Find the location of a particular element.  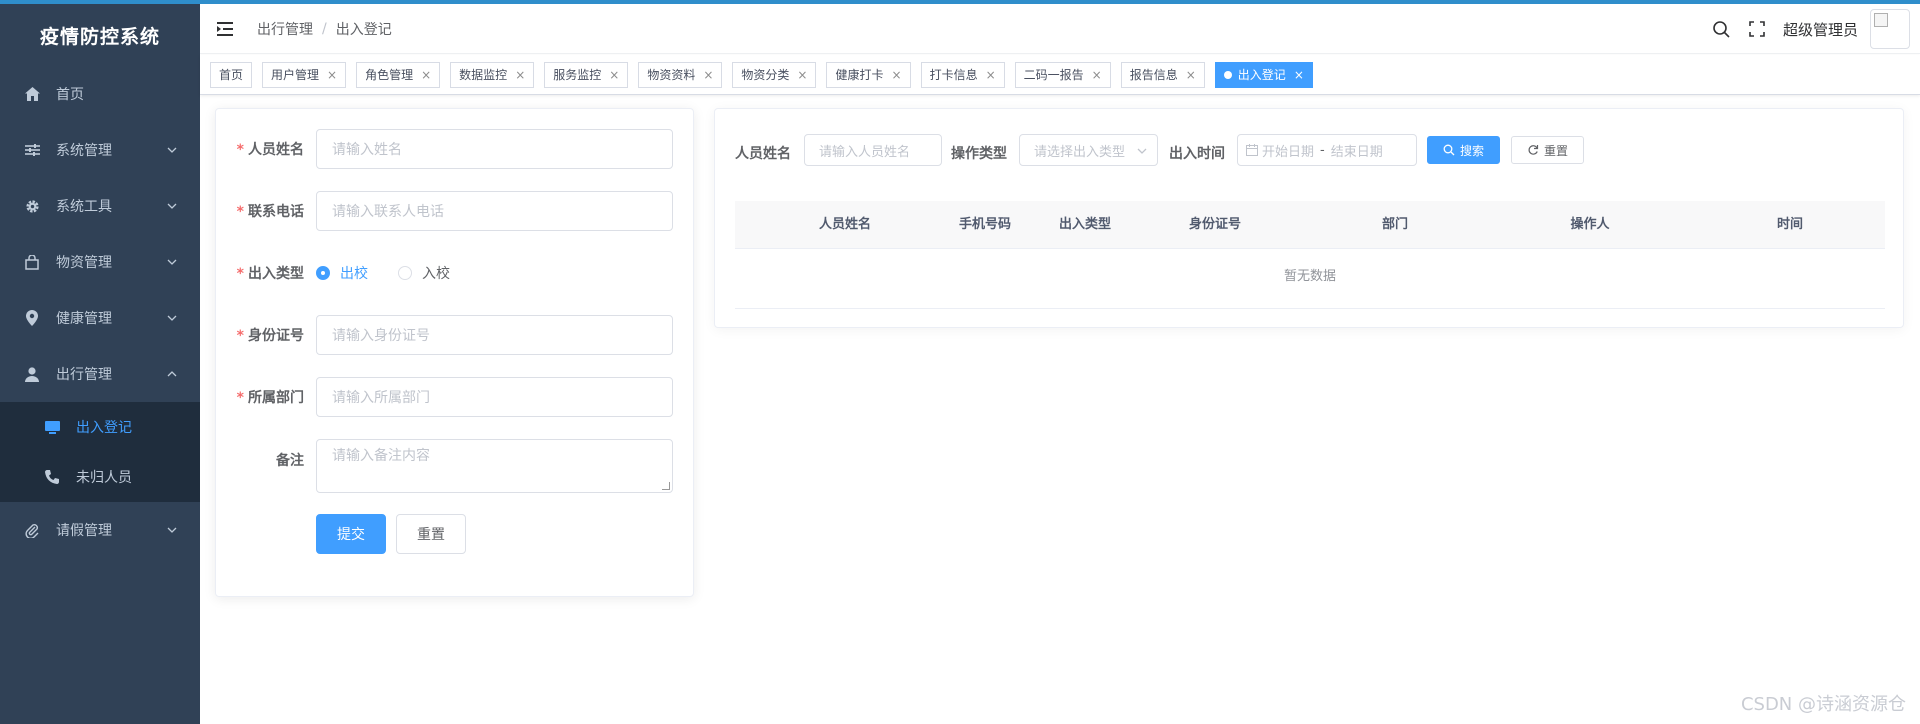

tag-item: 服务监控 × is located at coordinates (586, 74).